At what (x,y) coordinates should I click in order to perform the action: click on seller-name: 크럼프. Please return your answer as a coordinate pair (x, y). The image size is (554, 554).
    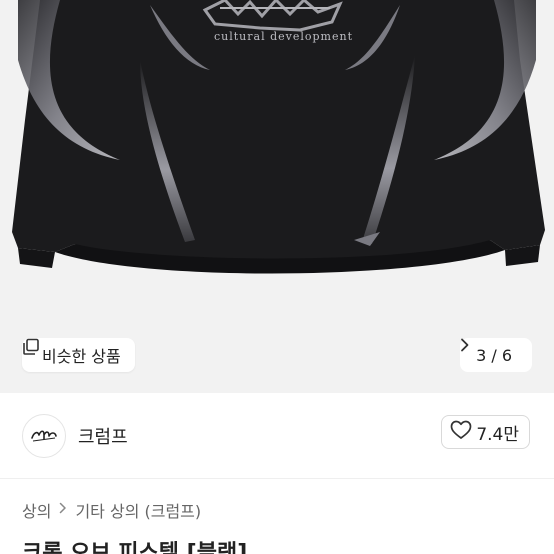
    Looking at the image, I should click on (103, 436).